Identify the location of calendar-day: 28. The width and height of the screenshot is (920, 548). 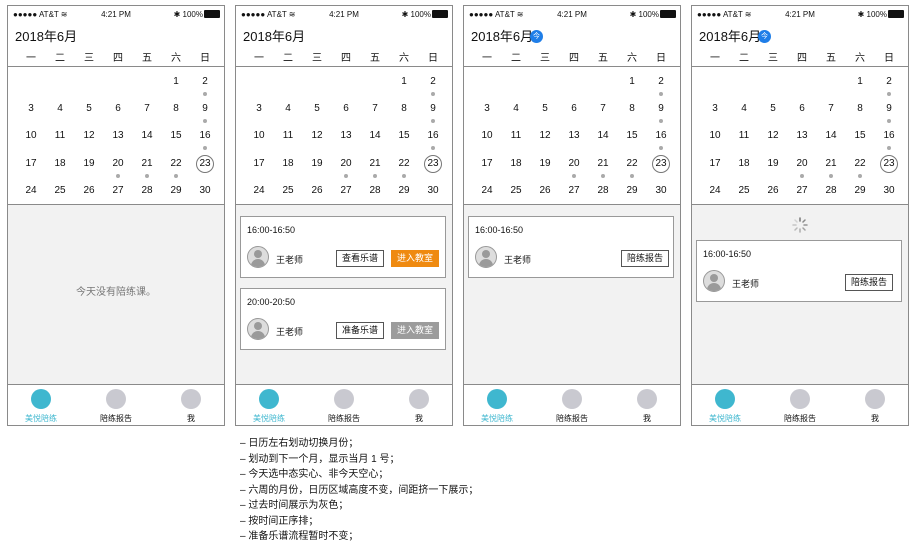
(831, 191).